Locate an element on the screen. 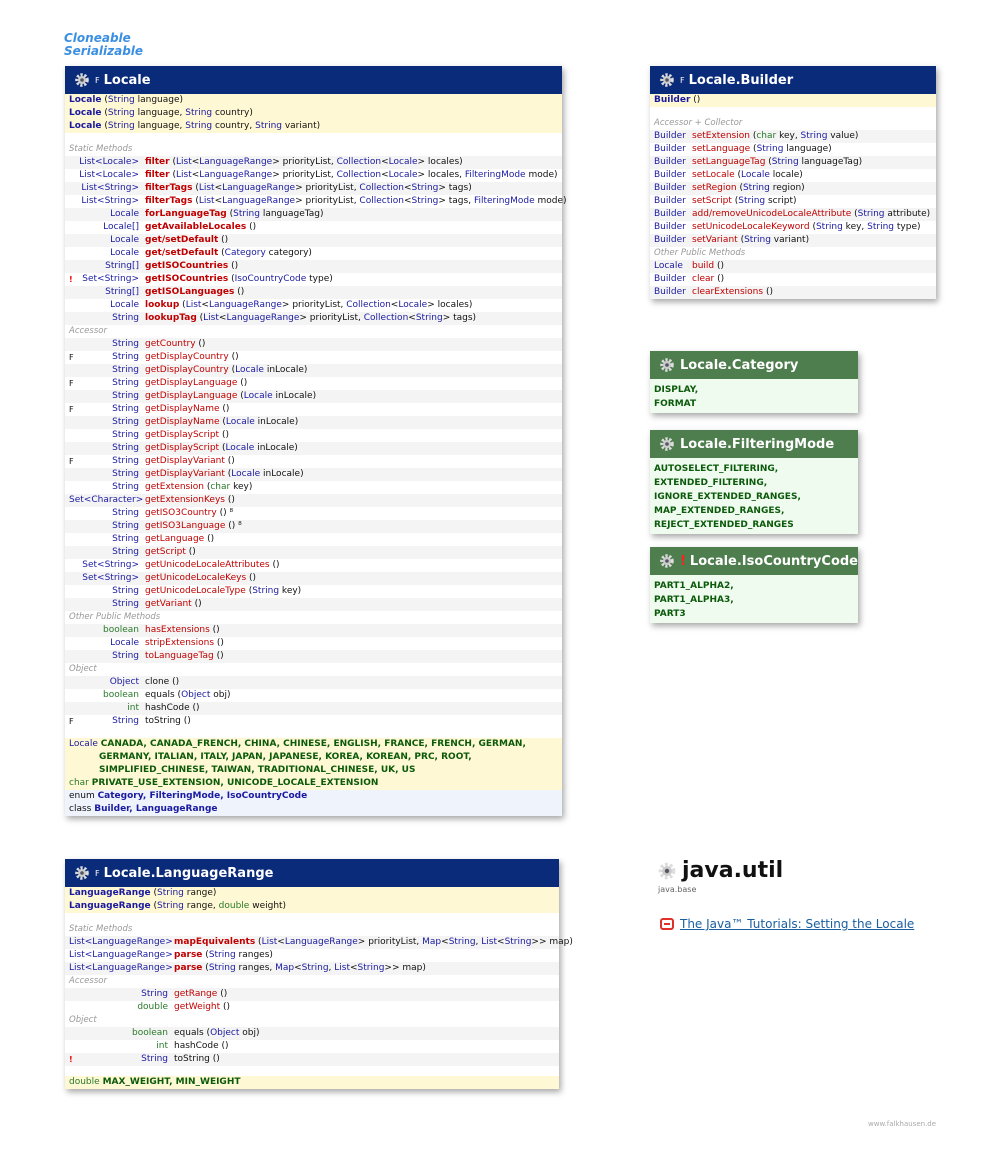 This screenshot has width=992, height=1169. method-row: Set<String> getUnicodeLocaleKeys () is located at coordinates (313, 578).